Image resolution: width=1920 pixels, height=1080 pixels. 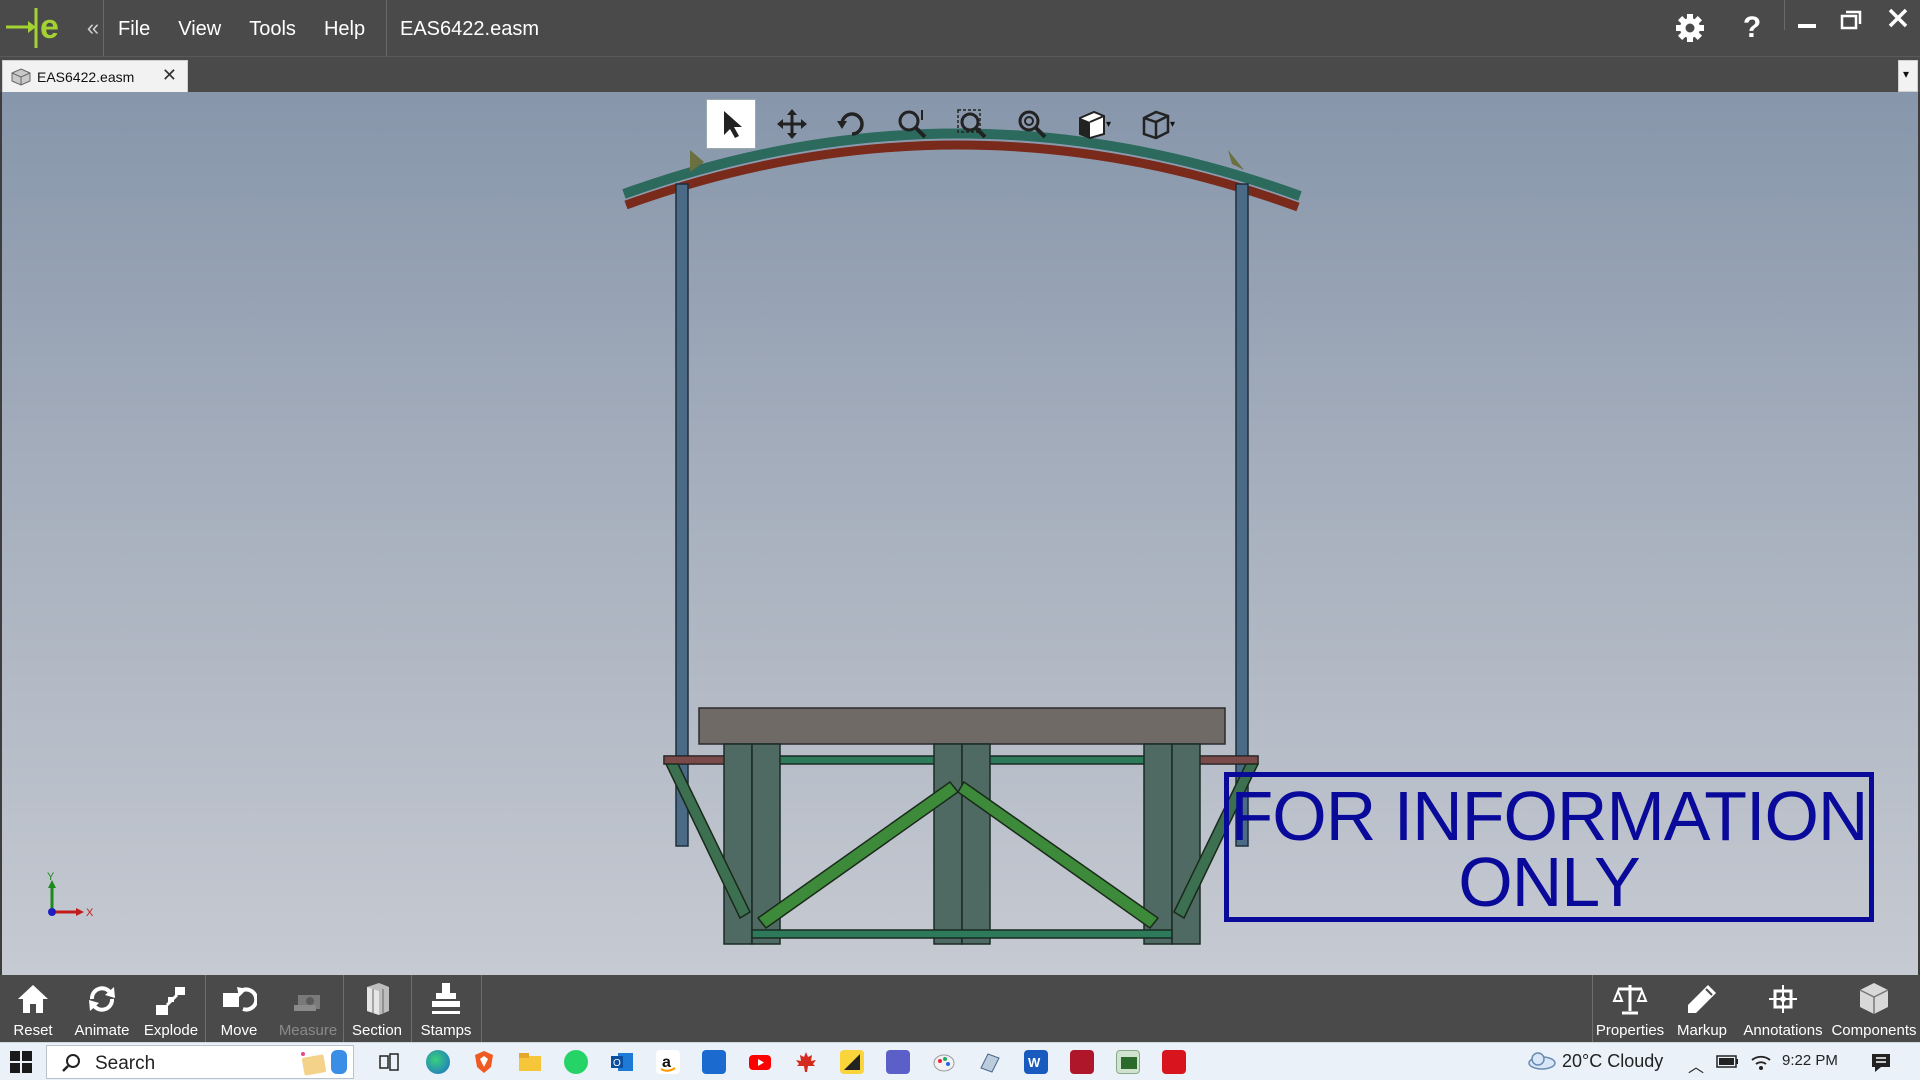 What do you see at coordinates (446, 1008) in the screenshot?
I see `stamps-button: Stamps` at bounding box center [446, 1008].